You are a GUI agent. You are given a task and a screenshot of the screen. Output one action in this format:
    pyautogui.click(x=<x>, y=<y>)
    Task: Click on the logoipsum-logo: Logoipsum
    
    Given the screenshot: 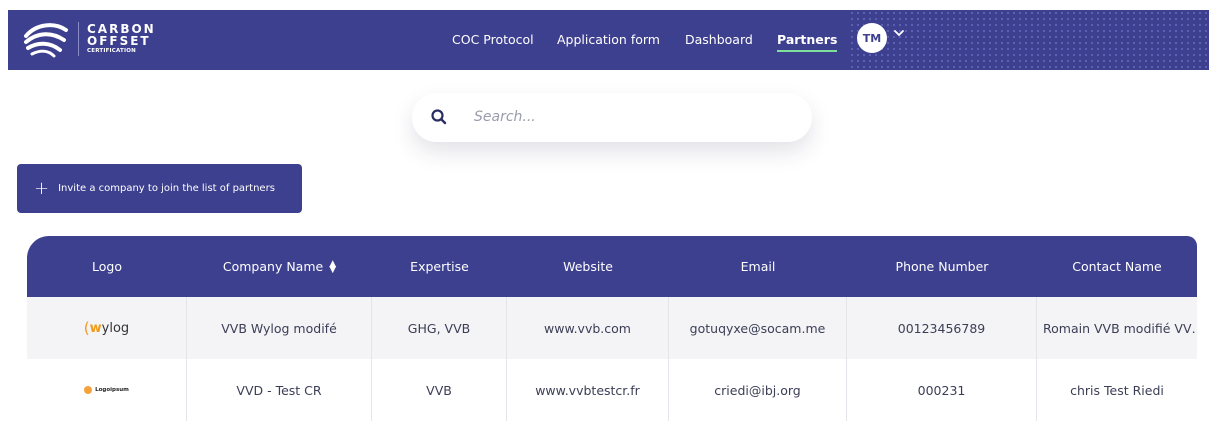 What is the action you would take?
    pyautogui.click(x=106, y=390)
    